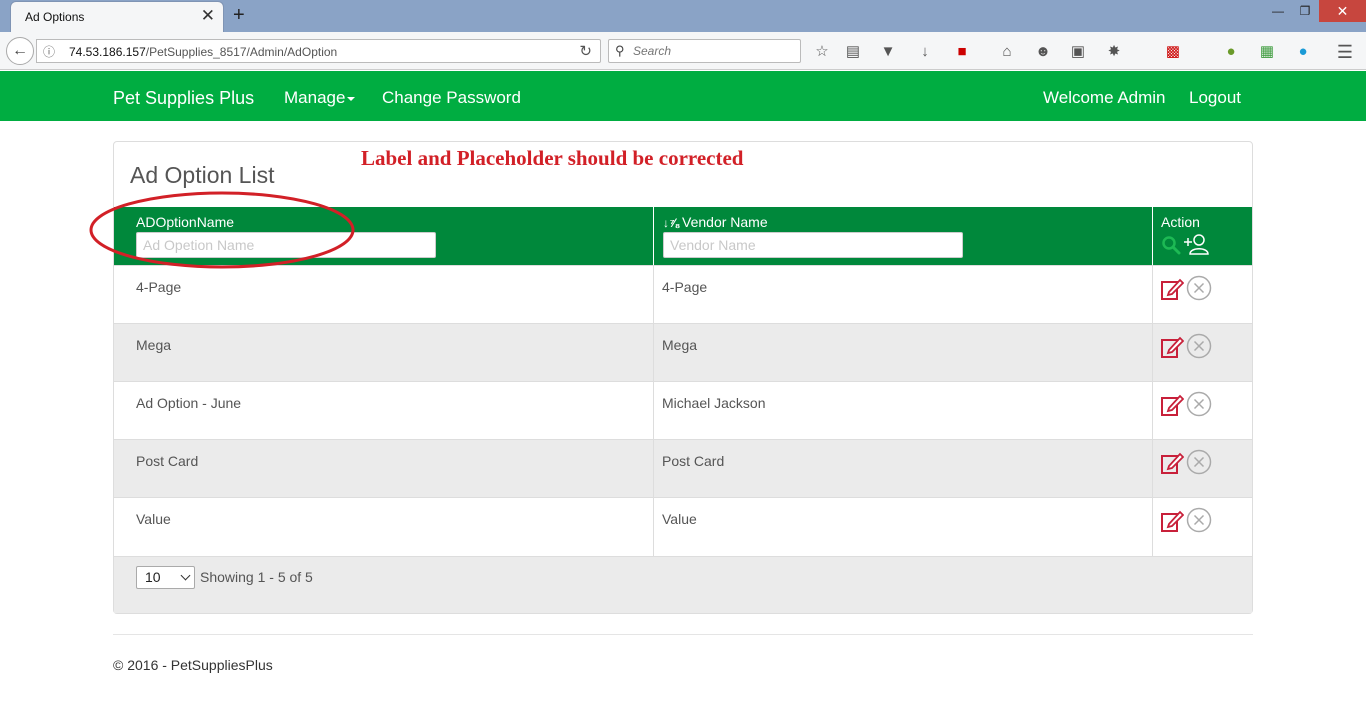  What do you see at coordinates (384, 469) in the screenshot?
I see `cell-name: Post Card` at bounding box center [384, 469].